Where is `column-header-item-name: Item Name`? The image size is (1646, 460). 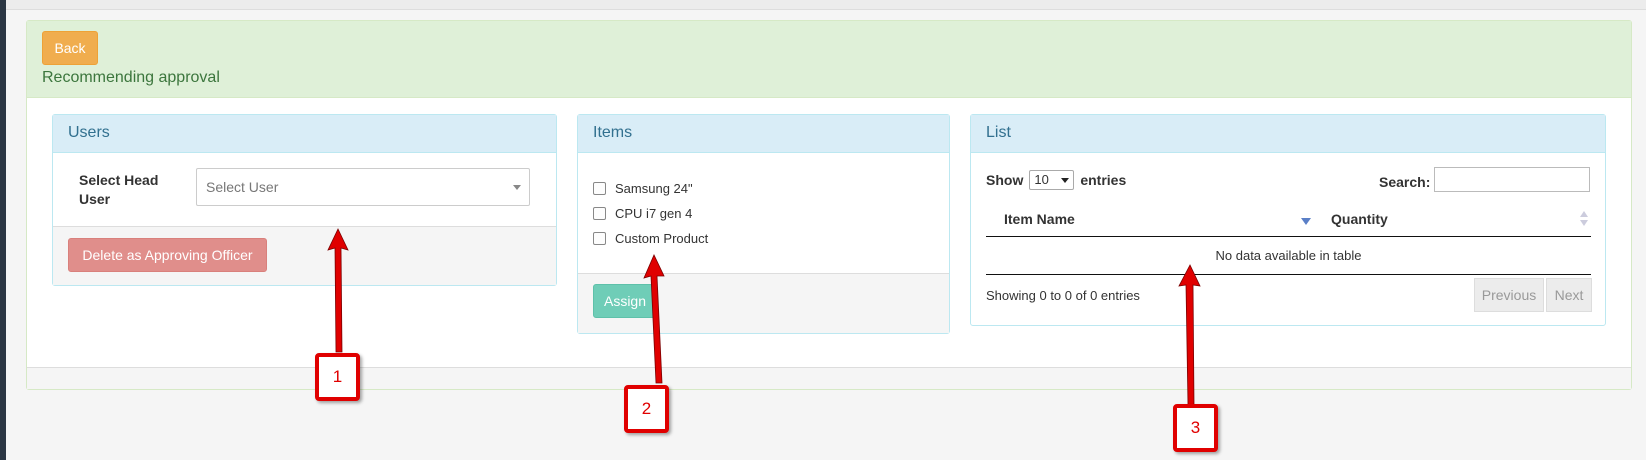
column-header-item-name: Item Name is located at coordinates (1039, 219).